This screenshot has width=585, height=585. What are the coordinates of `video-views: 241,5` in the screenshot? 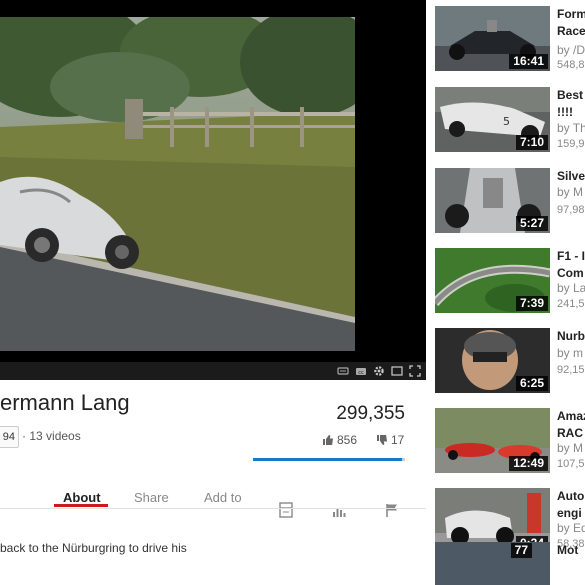 It's located at (571, 304).